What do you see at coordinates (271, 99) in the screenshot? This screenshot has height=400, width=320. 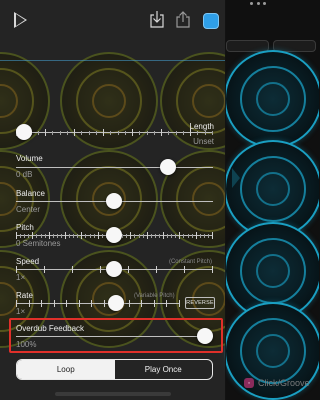 I see `background-pad` at bounding box center [271, 99].